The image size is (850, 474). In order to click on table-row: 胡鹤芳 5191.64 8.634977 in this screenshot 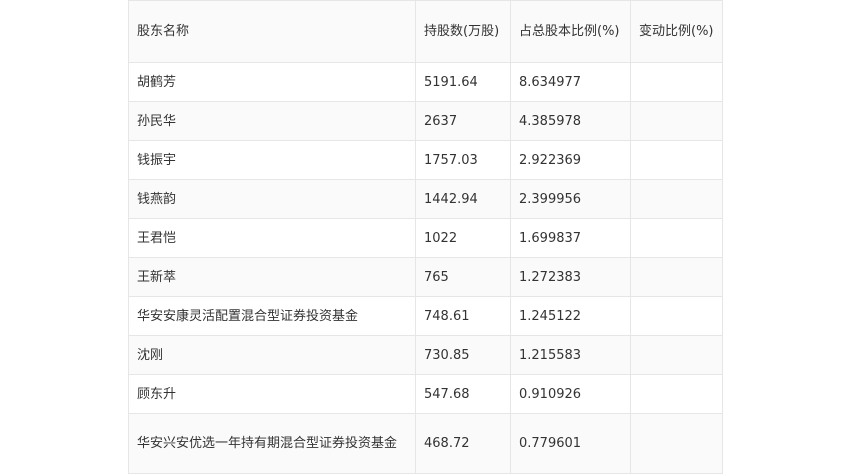, I will do `click(425, 82)`.